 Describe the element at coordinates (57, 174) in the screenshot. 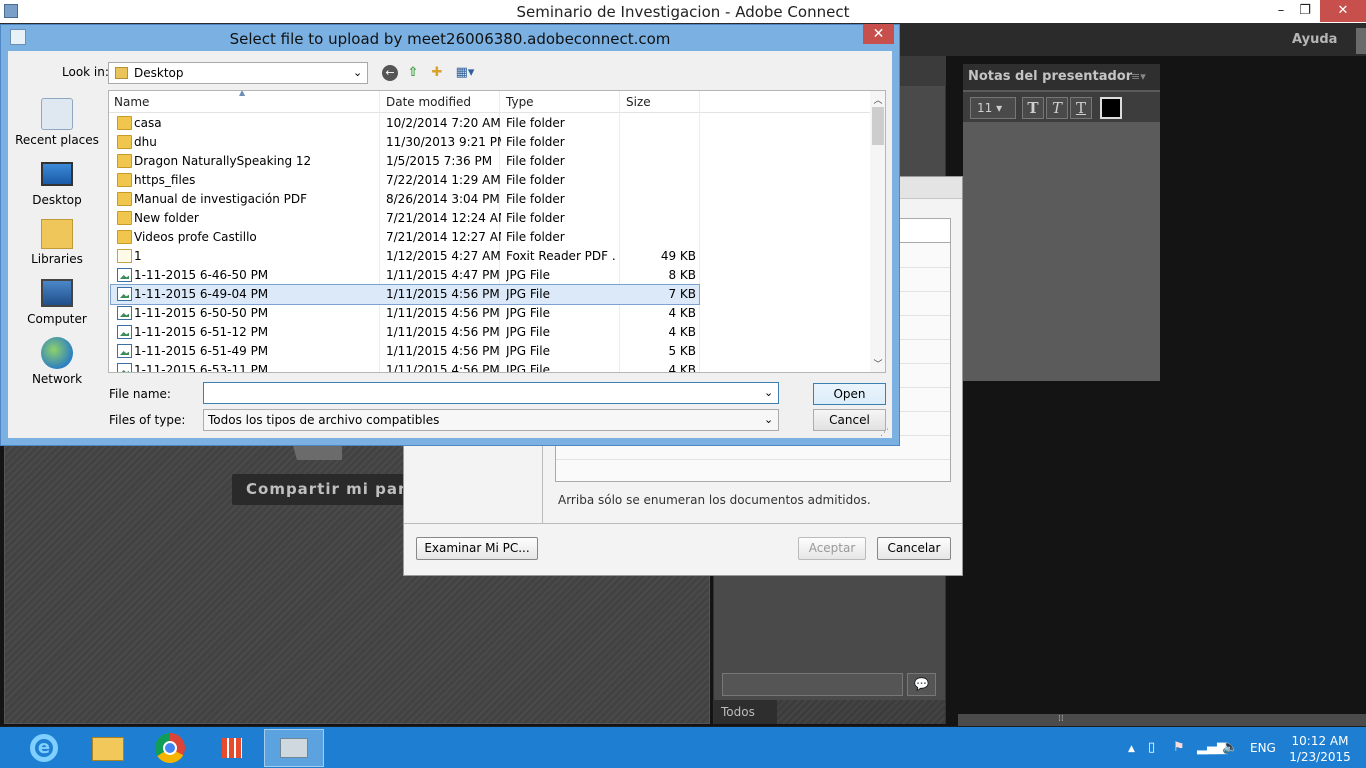

I see `desktop-icon` at that location.